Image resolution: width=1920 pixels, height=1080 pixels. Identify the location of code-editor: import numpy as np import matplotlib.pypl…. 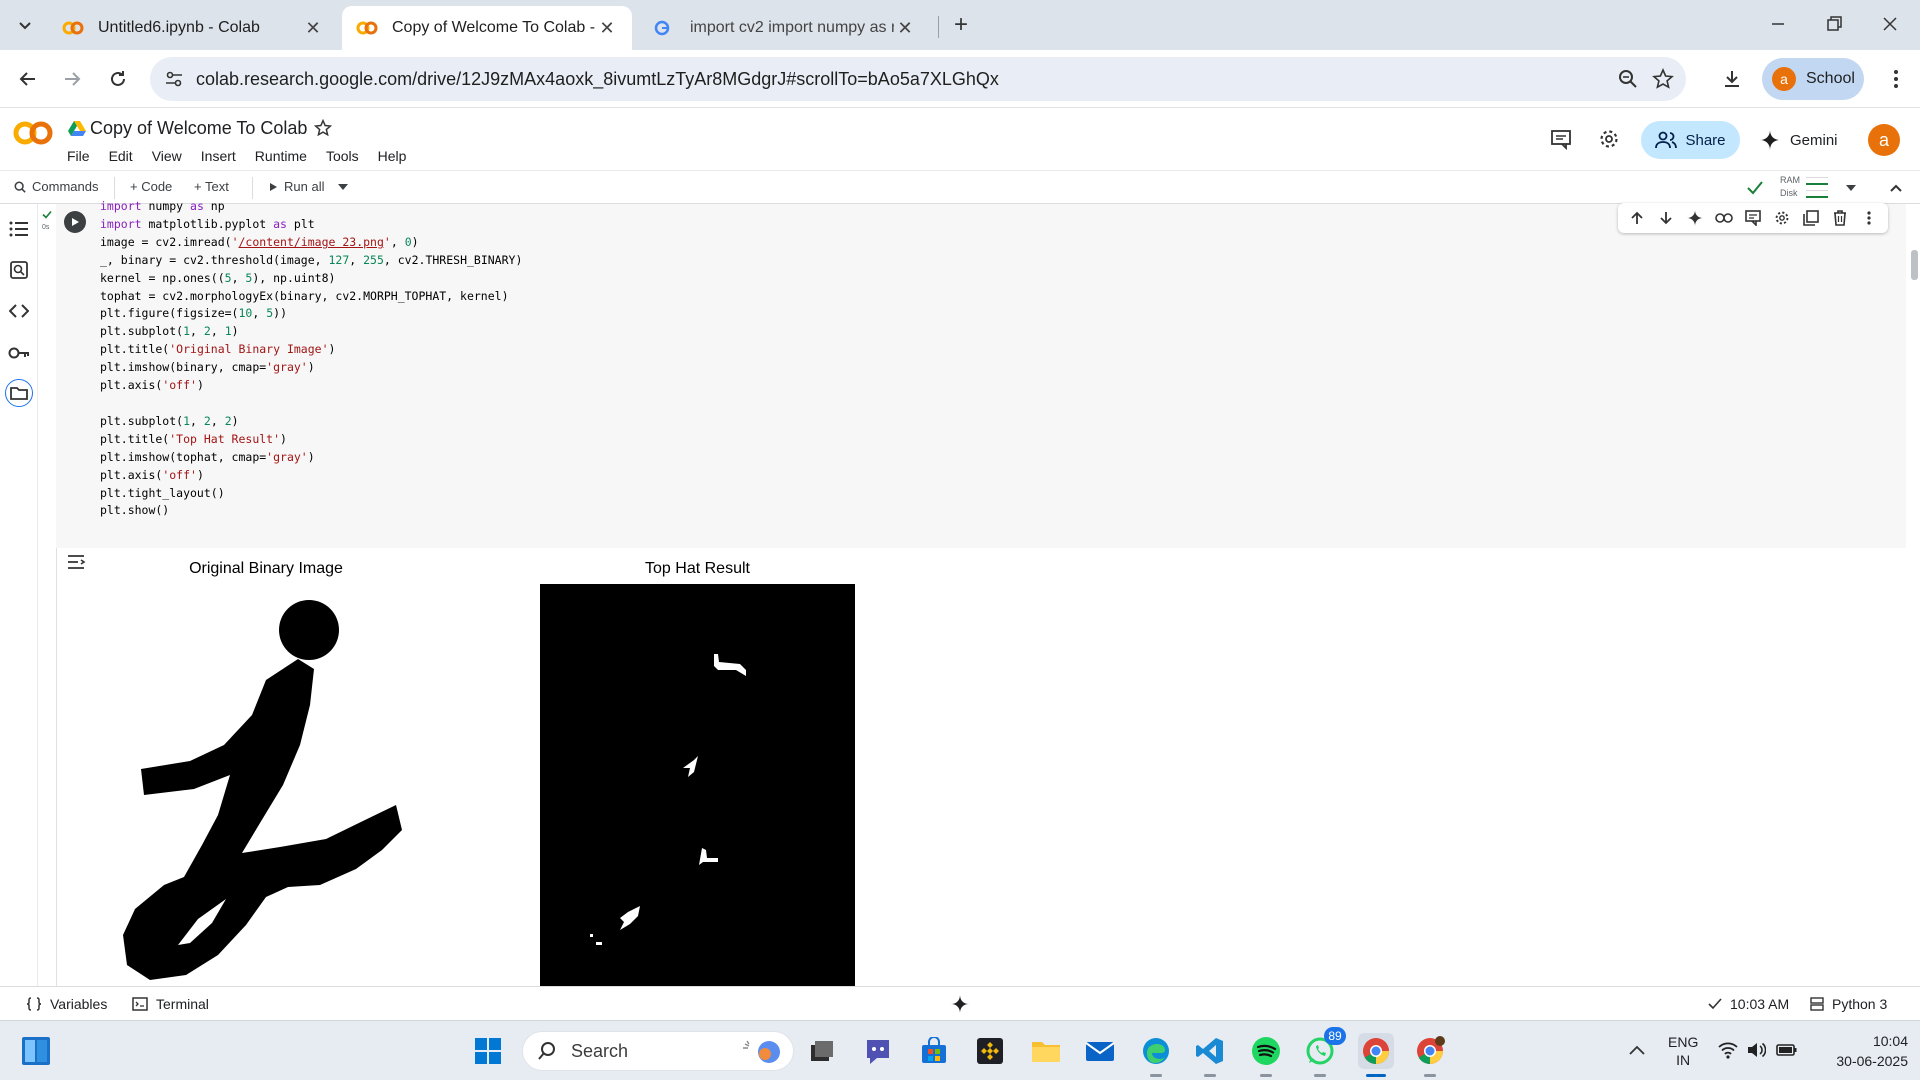
(311, 359).